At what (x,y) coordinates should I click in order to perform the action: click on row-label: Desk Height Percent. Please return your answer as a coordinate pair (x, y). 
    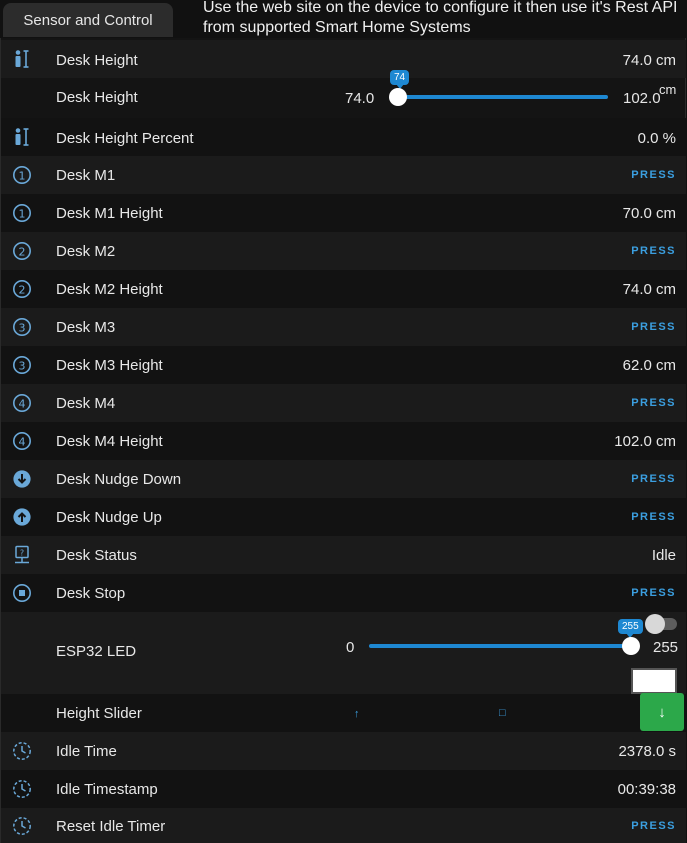
    Looking at the image, I should click on (125, 138).